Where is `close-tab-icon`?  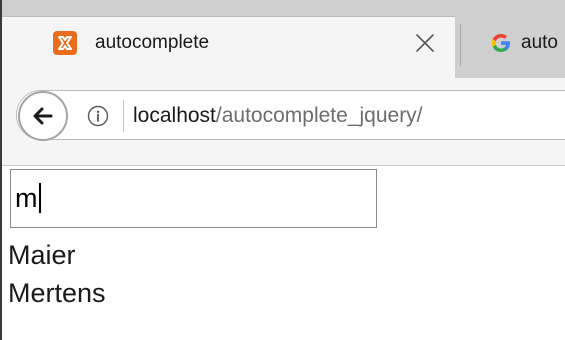
close-tab-icon is located at coordinates (425, 43).